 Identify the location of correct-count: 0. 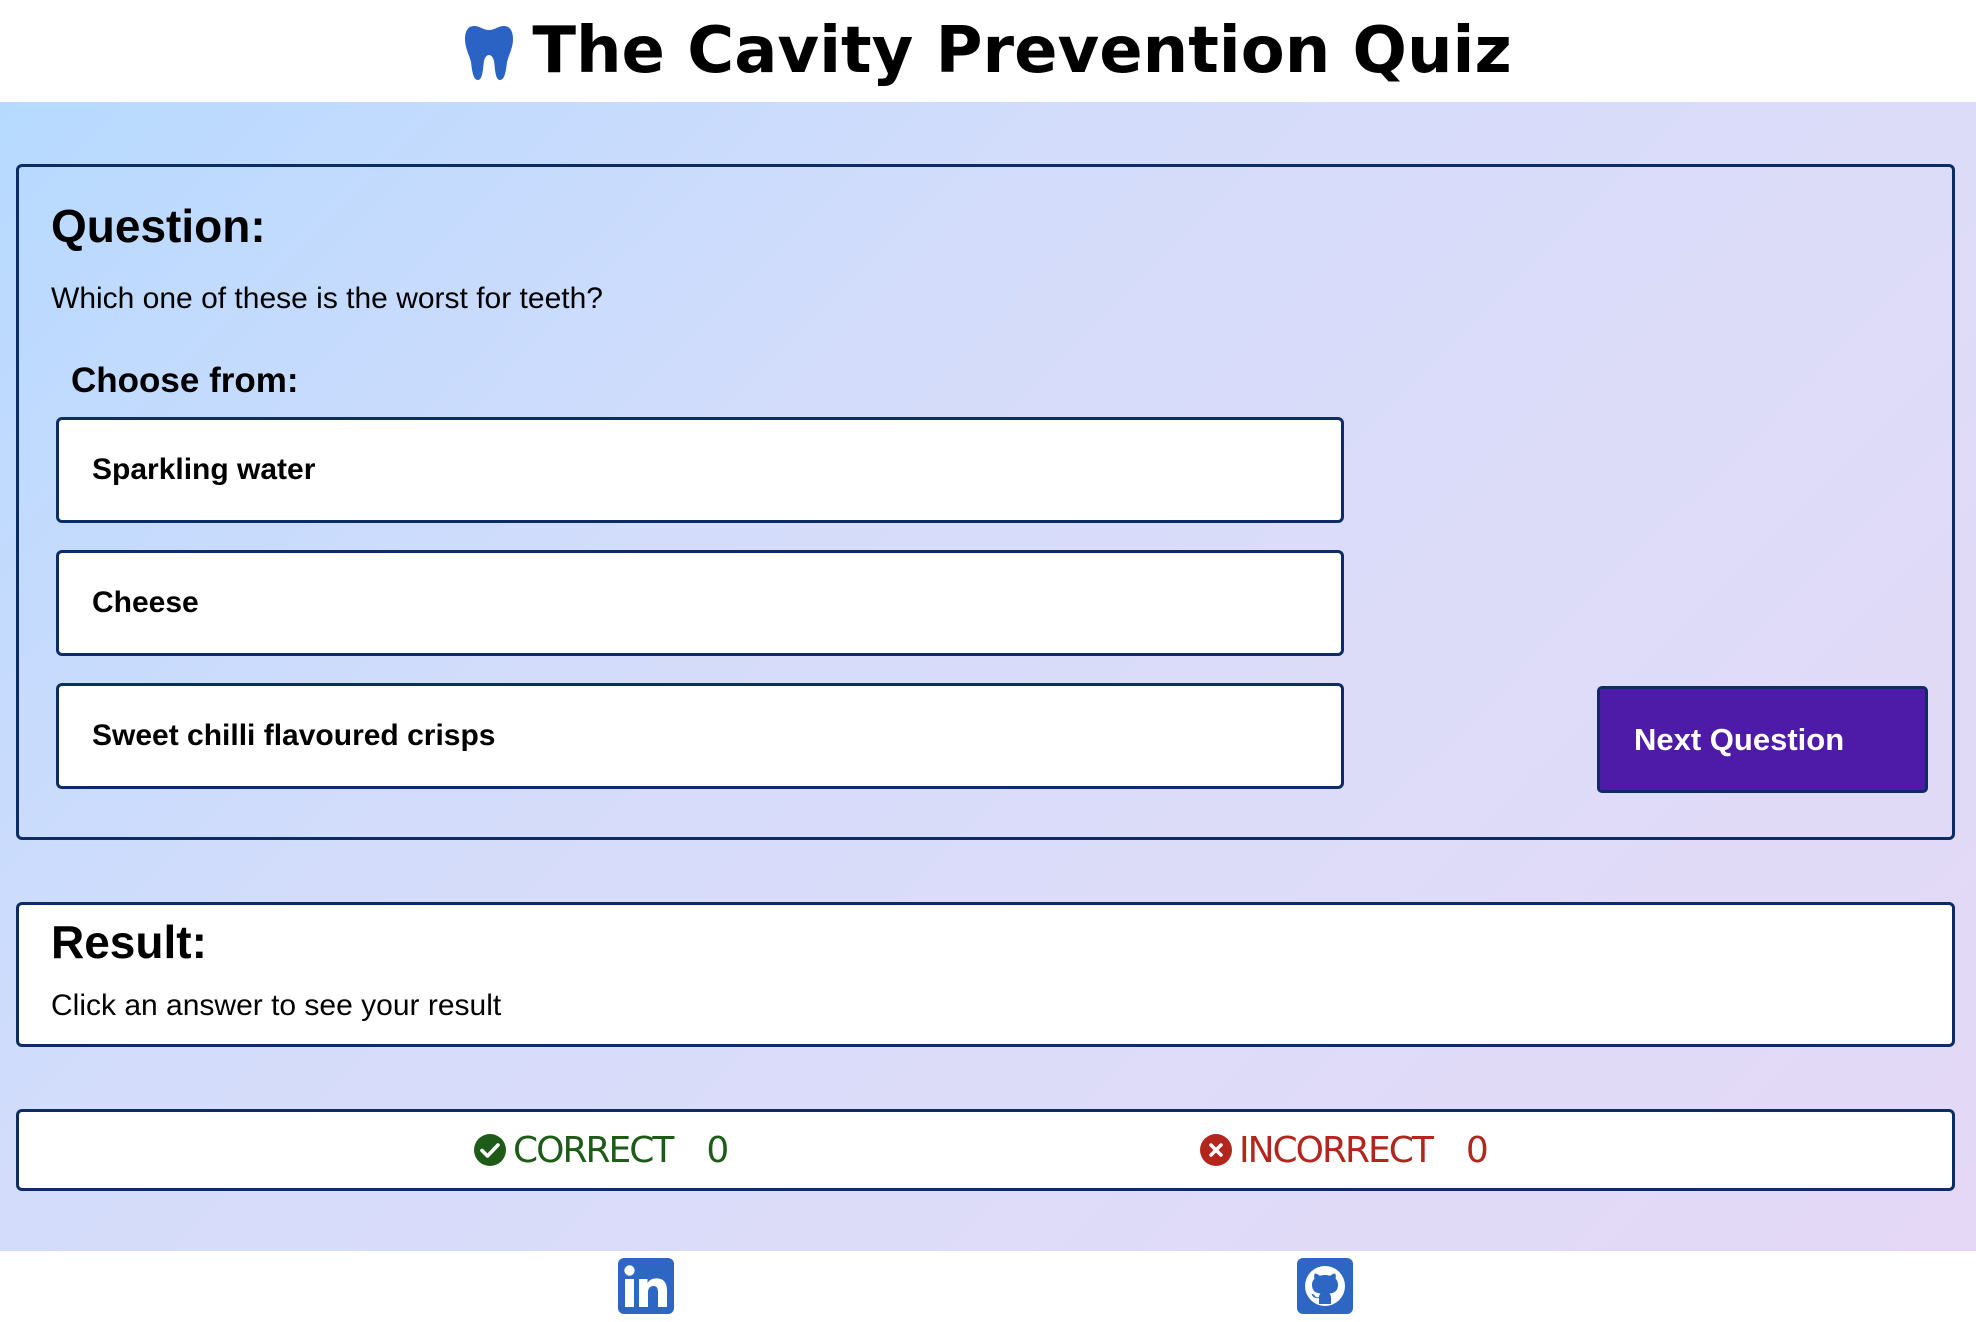
(718, 1150).